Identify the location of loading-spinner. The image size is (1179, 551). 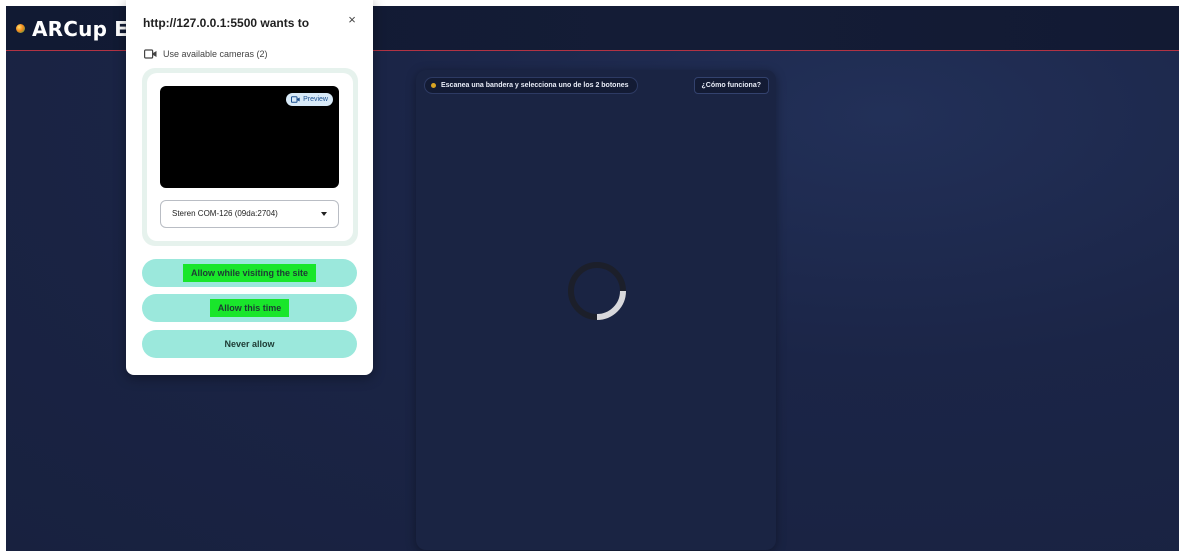
(597, 291).